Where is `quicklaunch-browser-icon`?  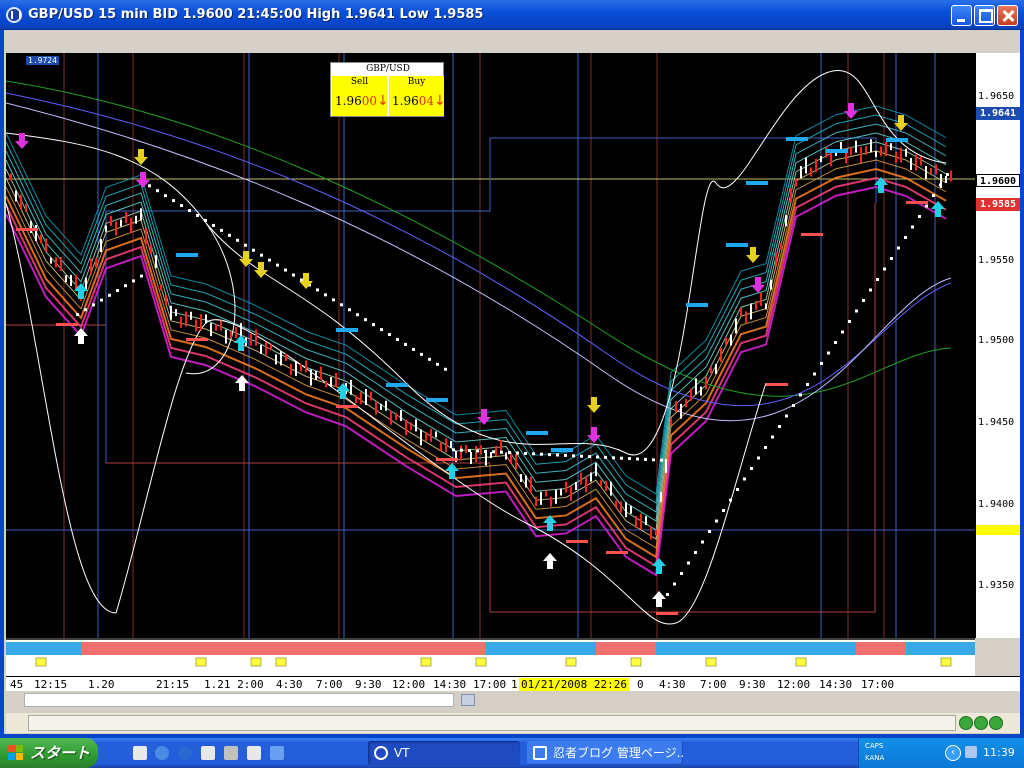
quicklaunch-browser-icon is located at coordinates (185, 753).